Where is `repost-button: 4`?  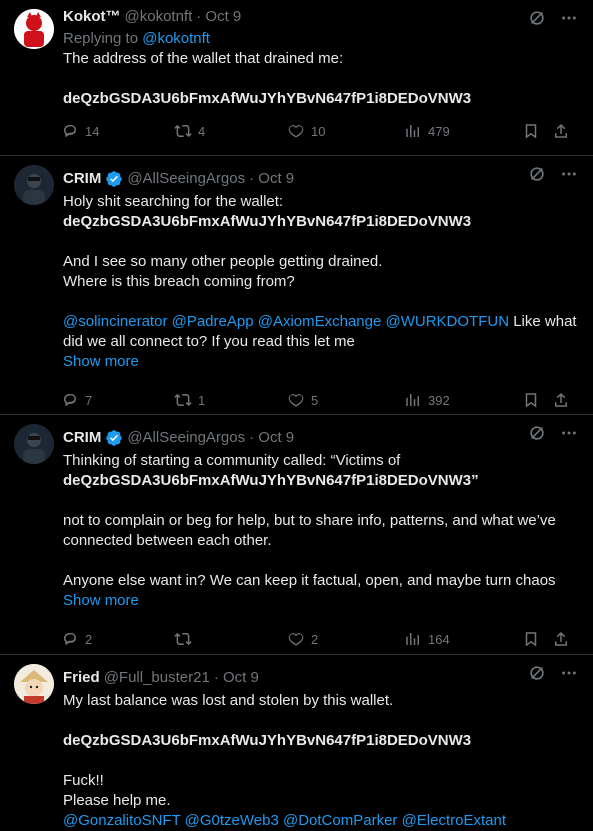 repost-button: 4 is located at coordinates (230, 131).